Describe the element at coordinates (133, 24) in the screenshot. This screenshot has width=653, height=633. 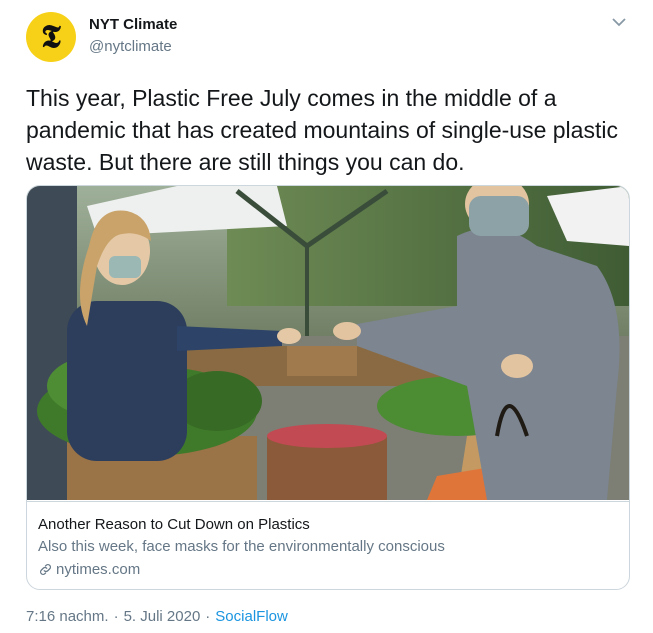
I see `author-name: NYT Climate` at that location.